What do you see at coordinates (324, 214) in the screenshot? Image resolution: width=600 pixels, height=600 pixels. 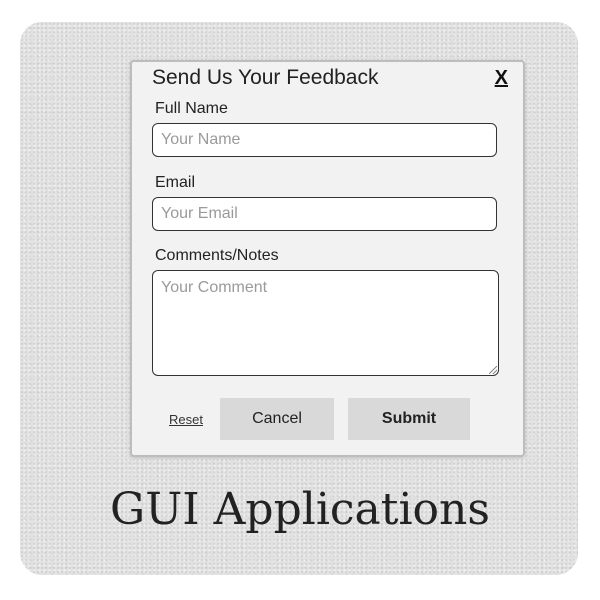 I see `email-input` at bounding box center [324, 214].